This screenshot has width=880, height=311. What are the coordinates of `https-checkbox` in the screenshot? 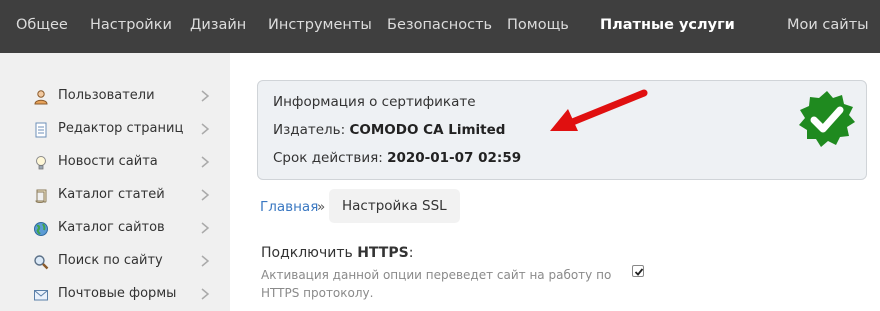 It's located at (638, 271).